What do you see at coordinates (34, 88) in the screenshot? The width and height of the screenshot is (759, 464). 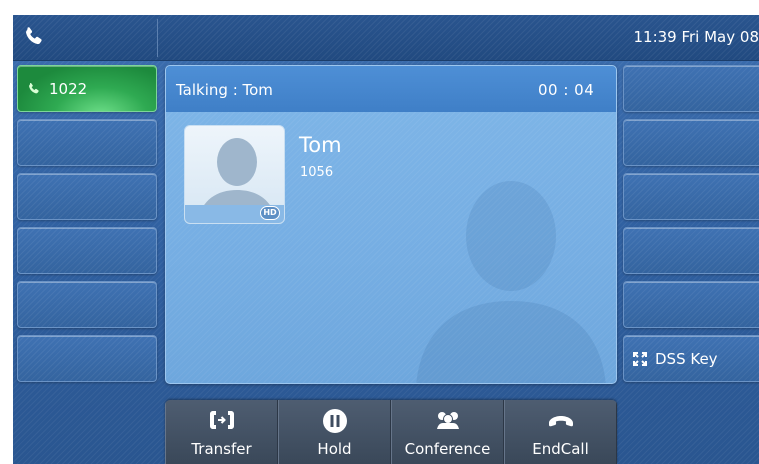 I see `phone-icon` at bounding box center [34, 88].